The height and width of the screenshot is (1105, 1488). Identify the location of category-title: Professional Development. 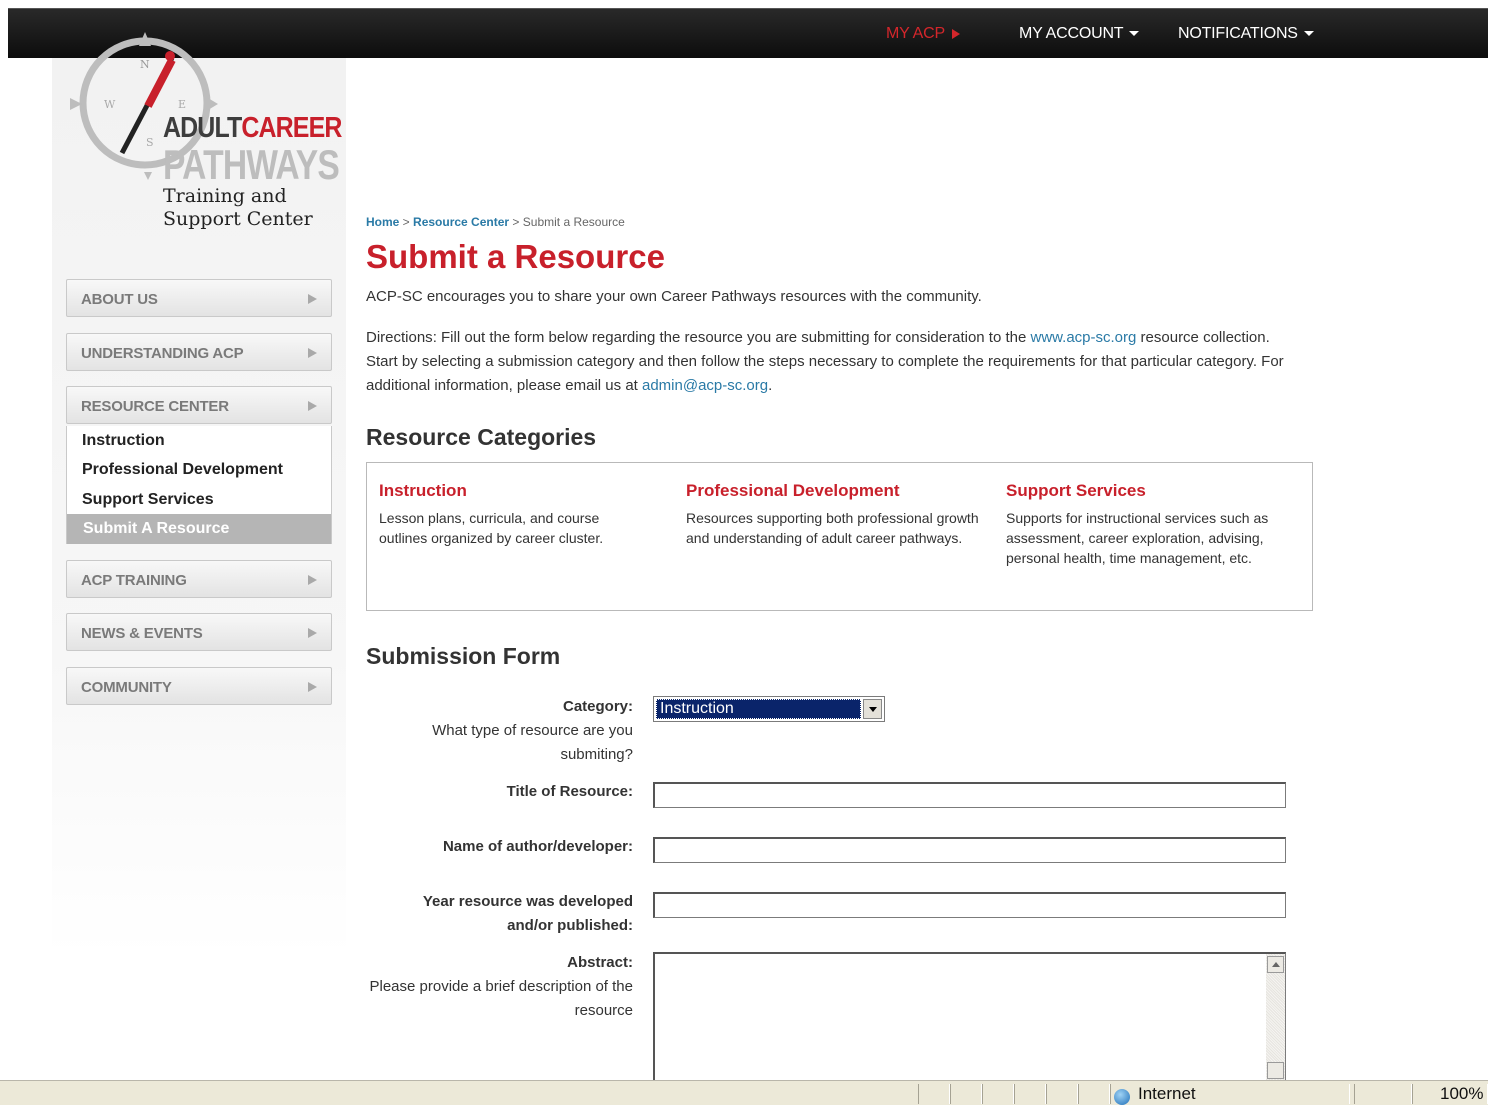
(836, 491).